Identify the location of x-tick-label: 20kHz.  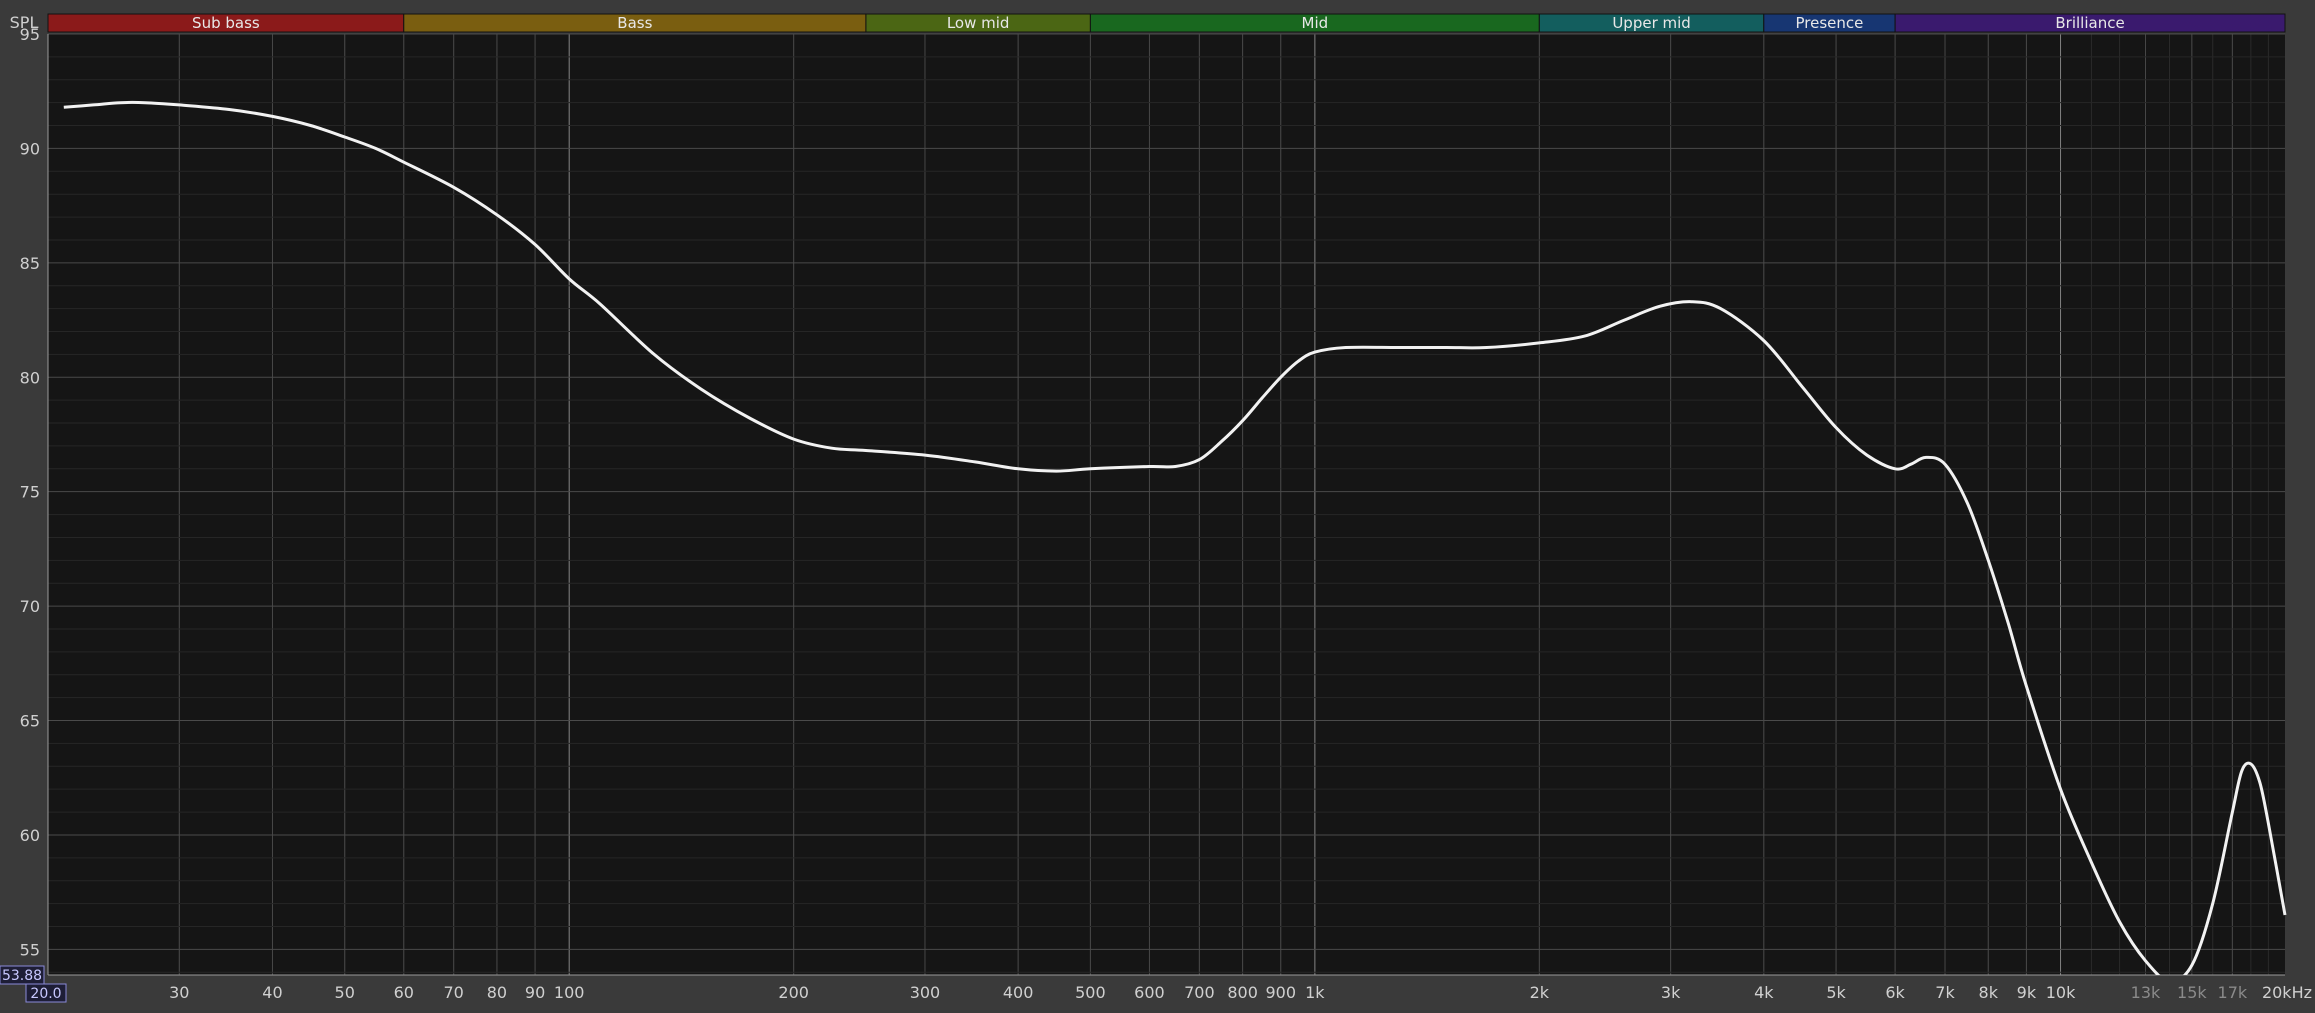
(2287, 992).